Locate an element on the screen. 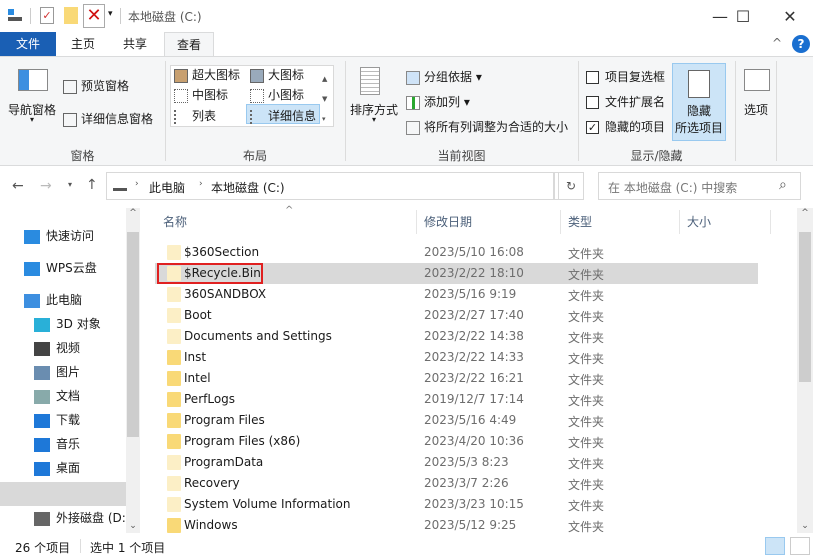 This screenshot has height=558, width=813. large-icons-view-button is located at coordinates (800, 546).